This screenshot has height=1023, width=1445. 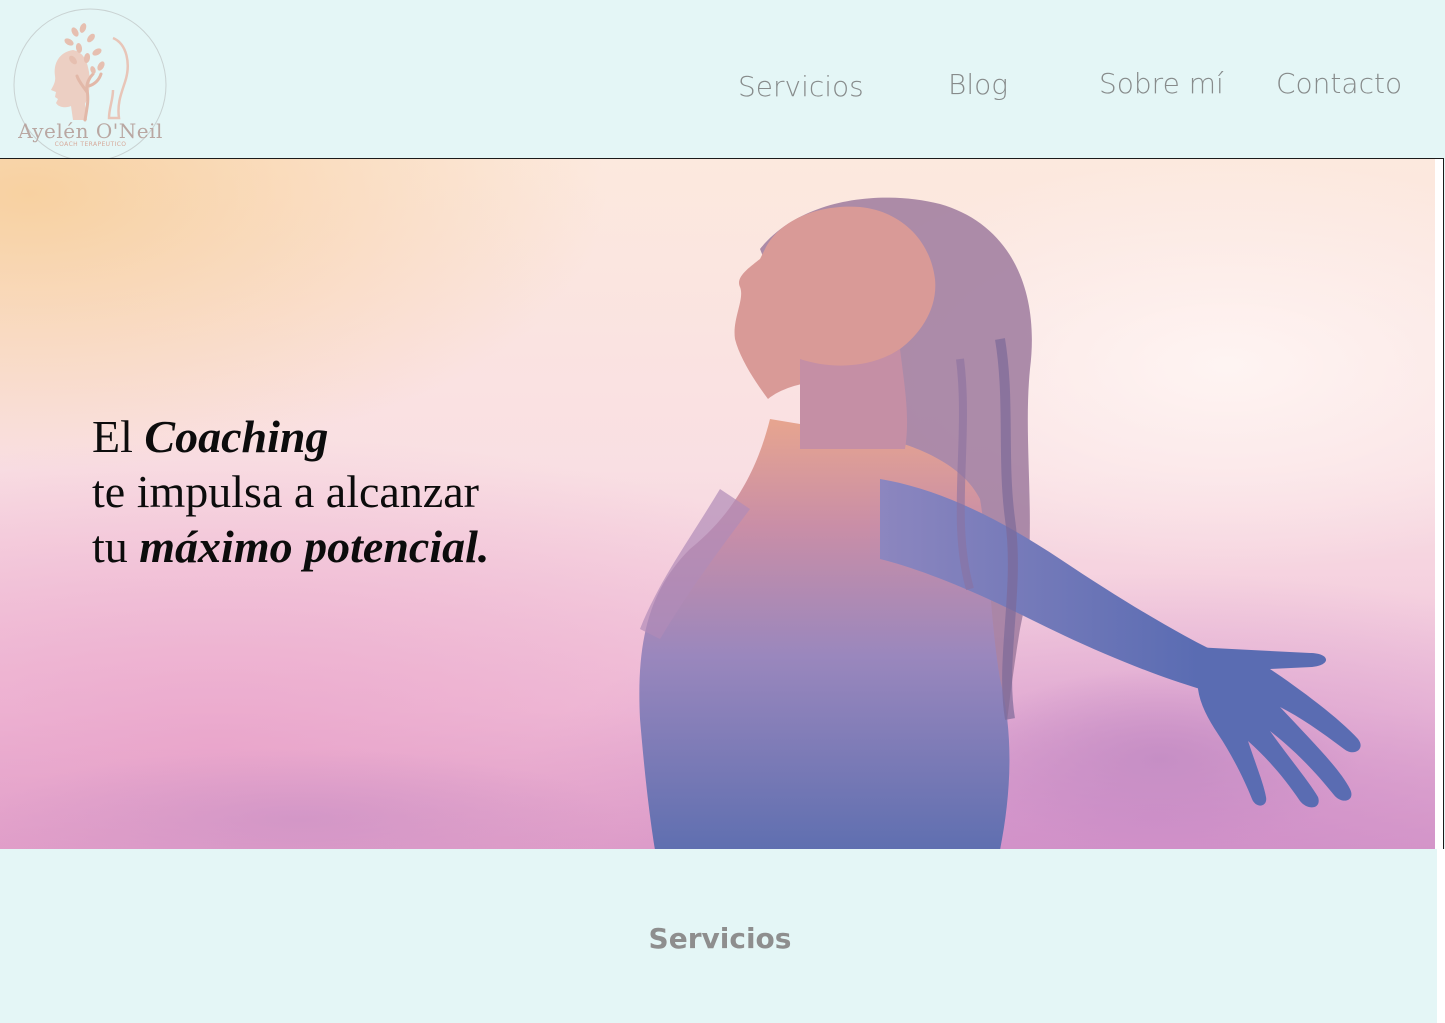 What do you see at coordinates (1439, 504) in the screenshot?
I see `hero-right-edge` at bounding box center [1439, 504].